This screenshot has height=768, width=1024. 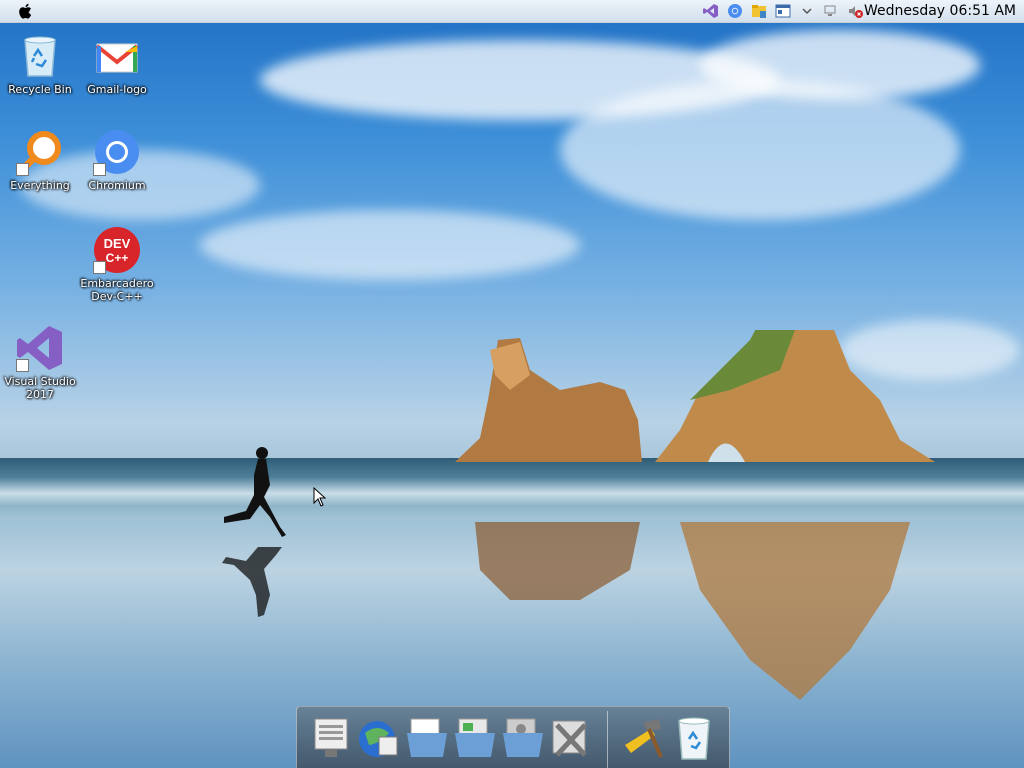 I want to click on downloads-folder-icon, so click(x=475, y=738).